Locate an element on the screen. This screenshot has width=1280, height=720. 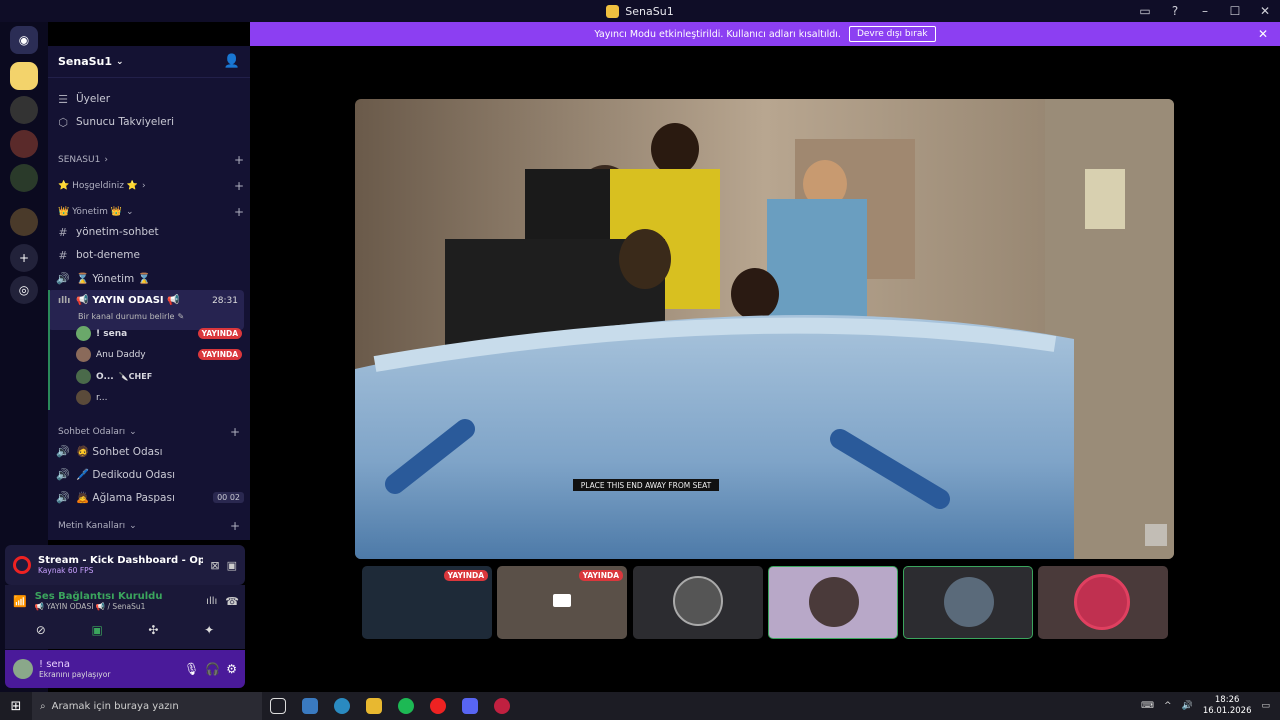
add-server-icon: + is located at coordinates (24, 258).